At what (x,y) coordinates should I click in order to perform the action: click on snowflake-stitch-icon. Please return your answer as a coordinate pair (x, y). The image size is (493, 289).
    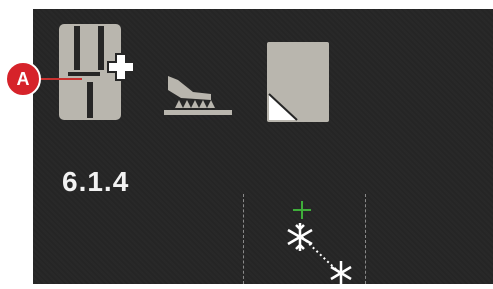
    Looking at the image, I should click on (300, 237).